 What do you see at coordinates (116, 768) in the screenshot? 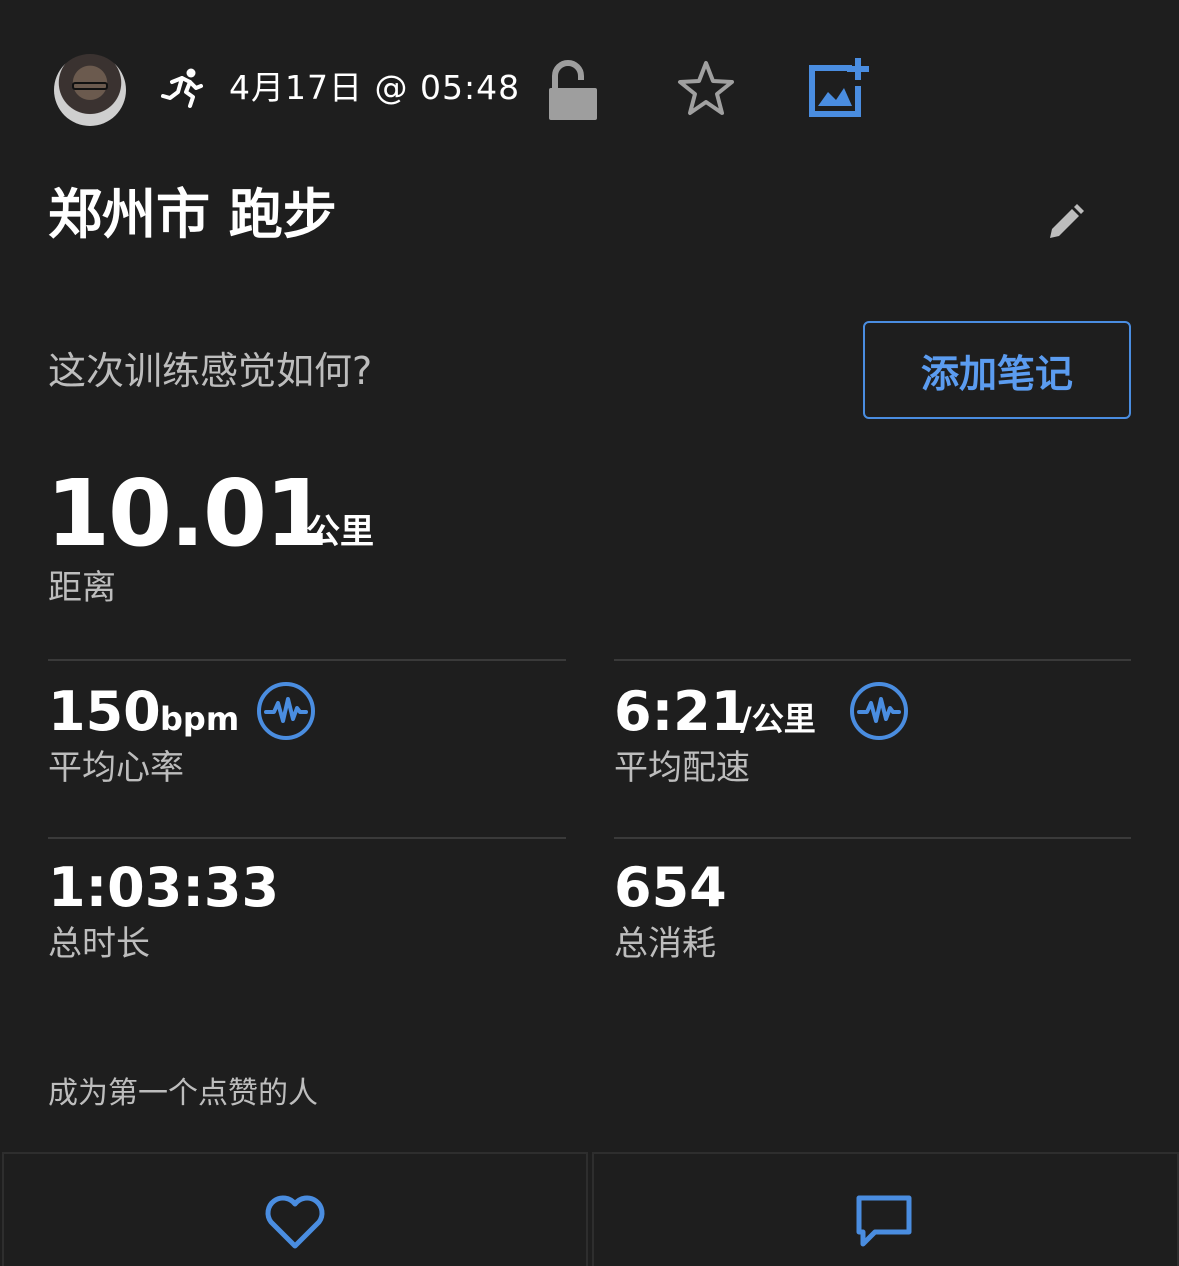
I see `heart-rate-label: 平均心率` at bounding box center [116, 768].